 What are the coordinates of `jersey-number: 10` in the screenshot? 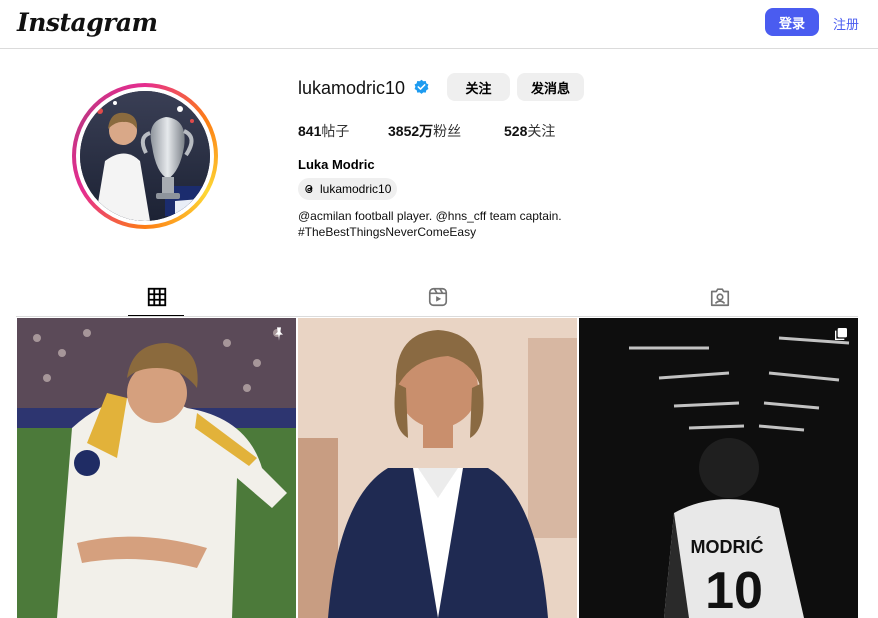 It's located at (734, 590).